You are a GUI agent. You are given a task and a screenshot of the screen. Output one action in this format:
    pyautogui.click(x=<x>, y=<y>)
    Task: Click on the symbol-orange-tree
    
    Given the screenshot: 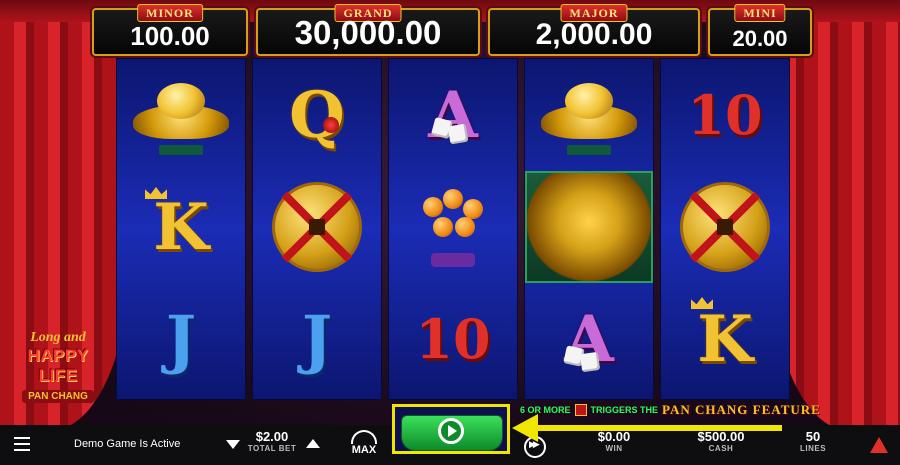 What is the action you would take?
    pyautogui.click(x=453, y=227)
    